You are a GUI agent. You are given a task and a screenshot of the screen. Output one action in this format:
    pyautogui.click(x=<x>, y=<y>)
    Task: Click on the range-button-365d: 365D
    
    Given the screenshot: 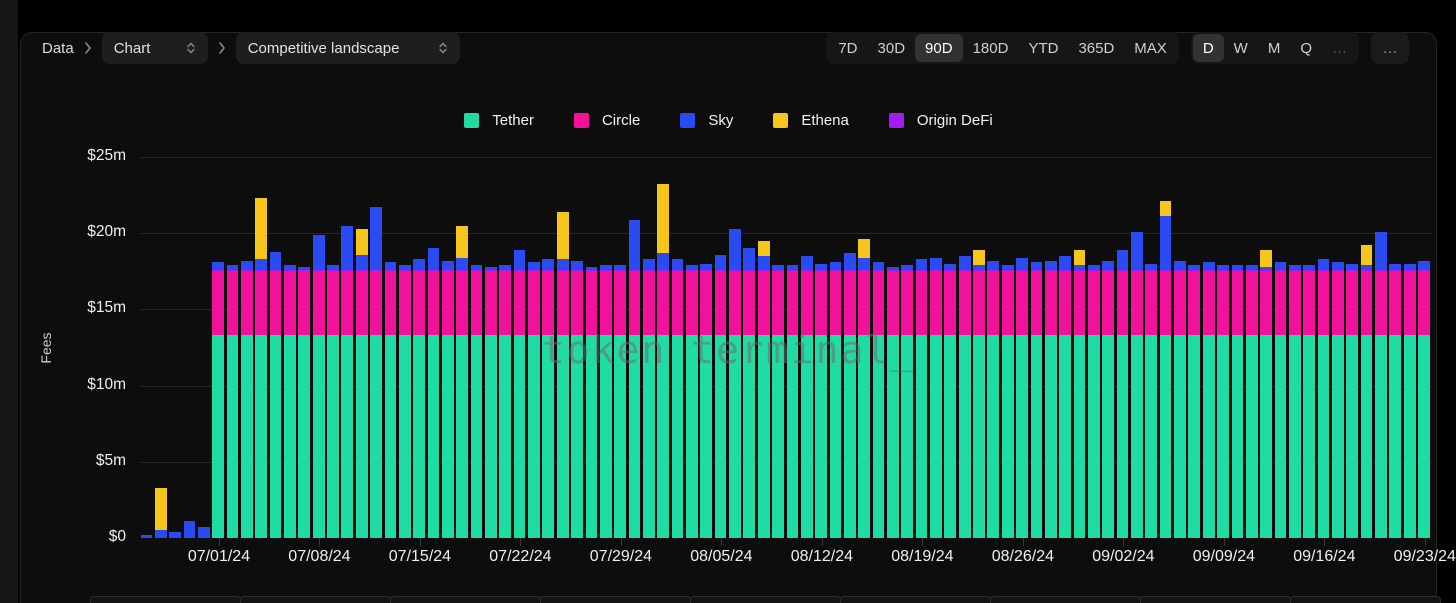 What is the action you would take?
    pyautogui.click(x=1096, y=48)
    